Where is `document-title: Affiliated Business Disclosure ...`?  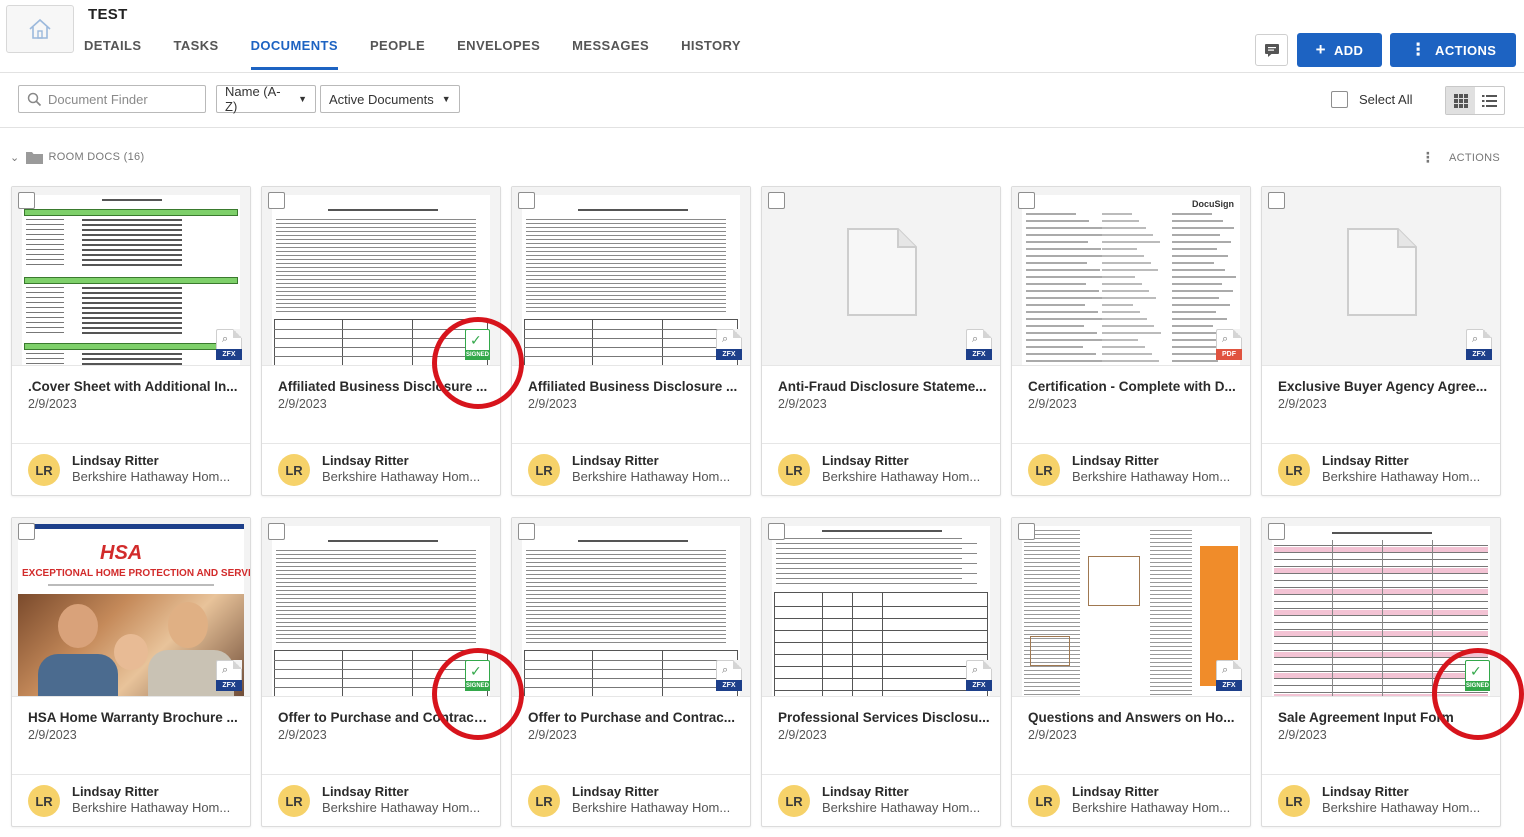
document-title: Affiliated Business Disclosure ... is located at coordinates (634, 386).